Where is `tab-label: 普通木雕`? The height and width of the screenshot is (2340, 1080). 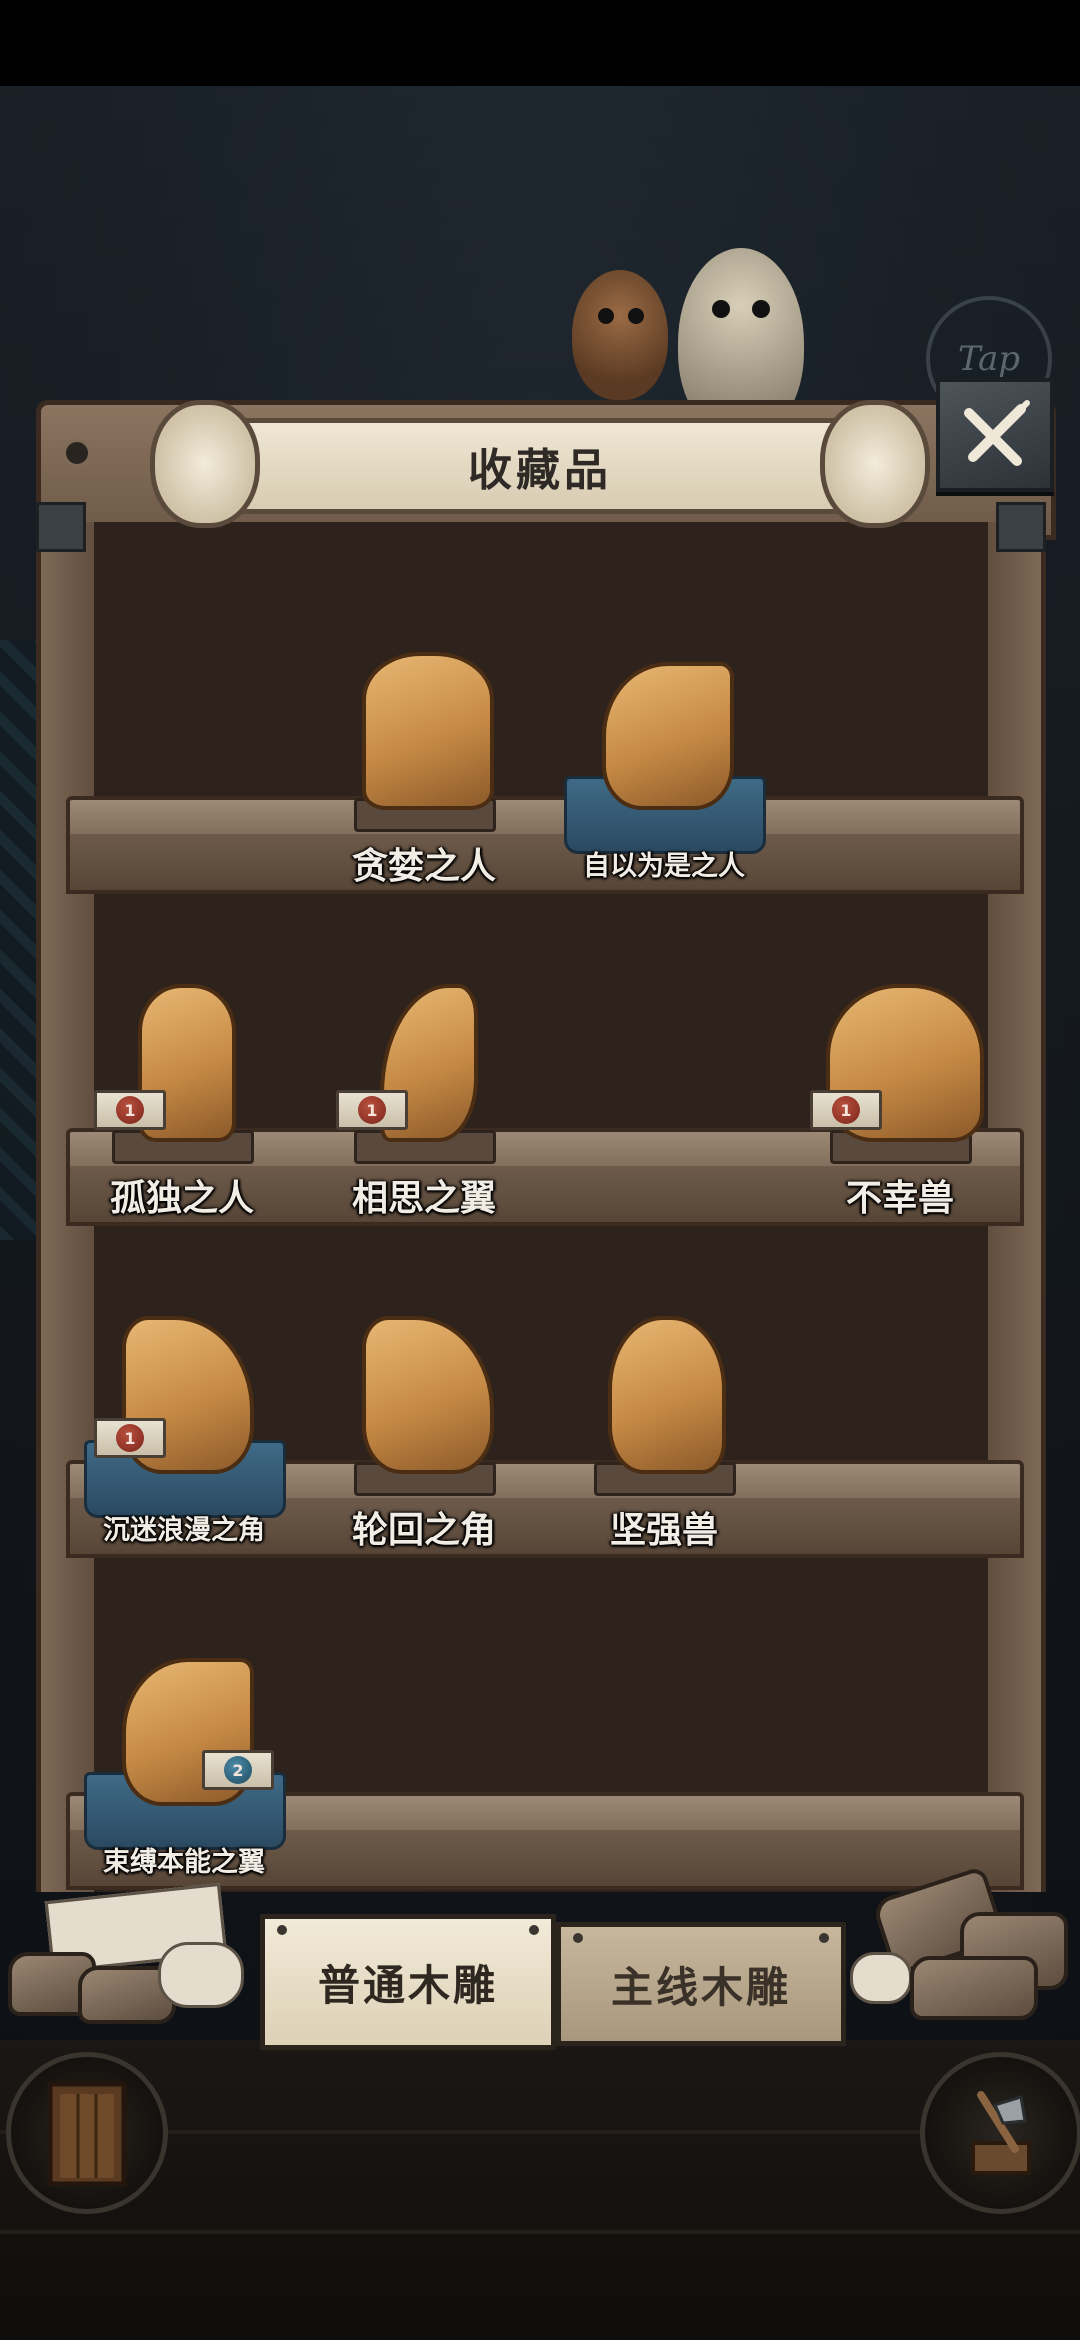
tab-label: 普通木雕 is located at coordinates (407, 1985).